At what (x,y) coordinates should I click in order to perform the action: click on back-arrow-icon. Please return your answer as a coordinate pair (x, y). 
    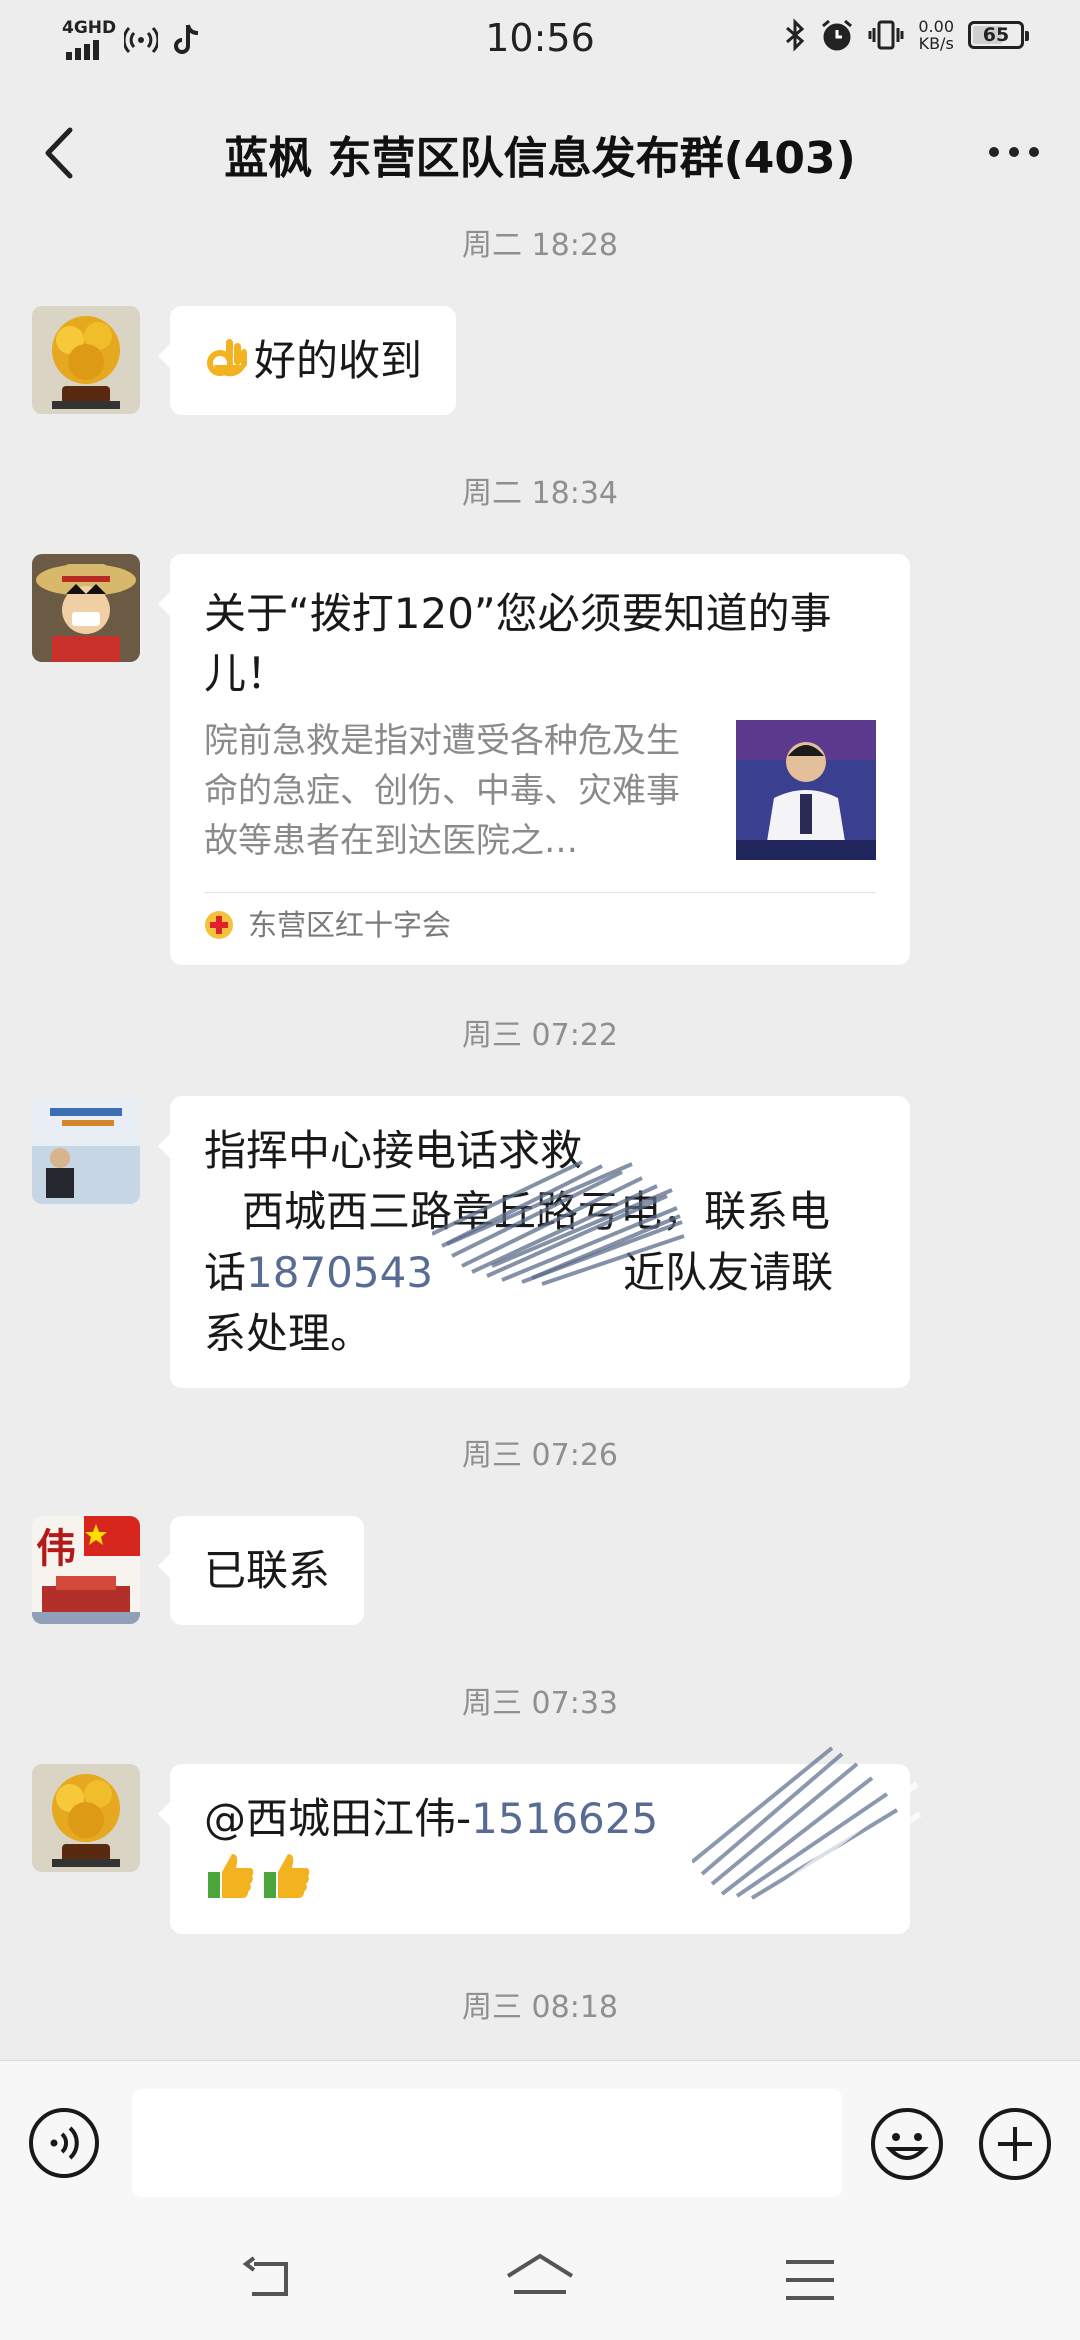
    Looking at the image, I should click on (60, 153).